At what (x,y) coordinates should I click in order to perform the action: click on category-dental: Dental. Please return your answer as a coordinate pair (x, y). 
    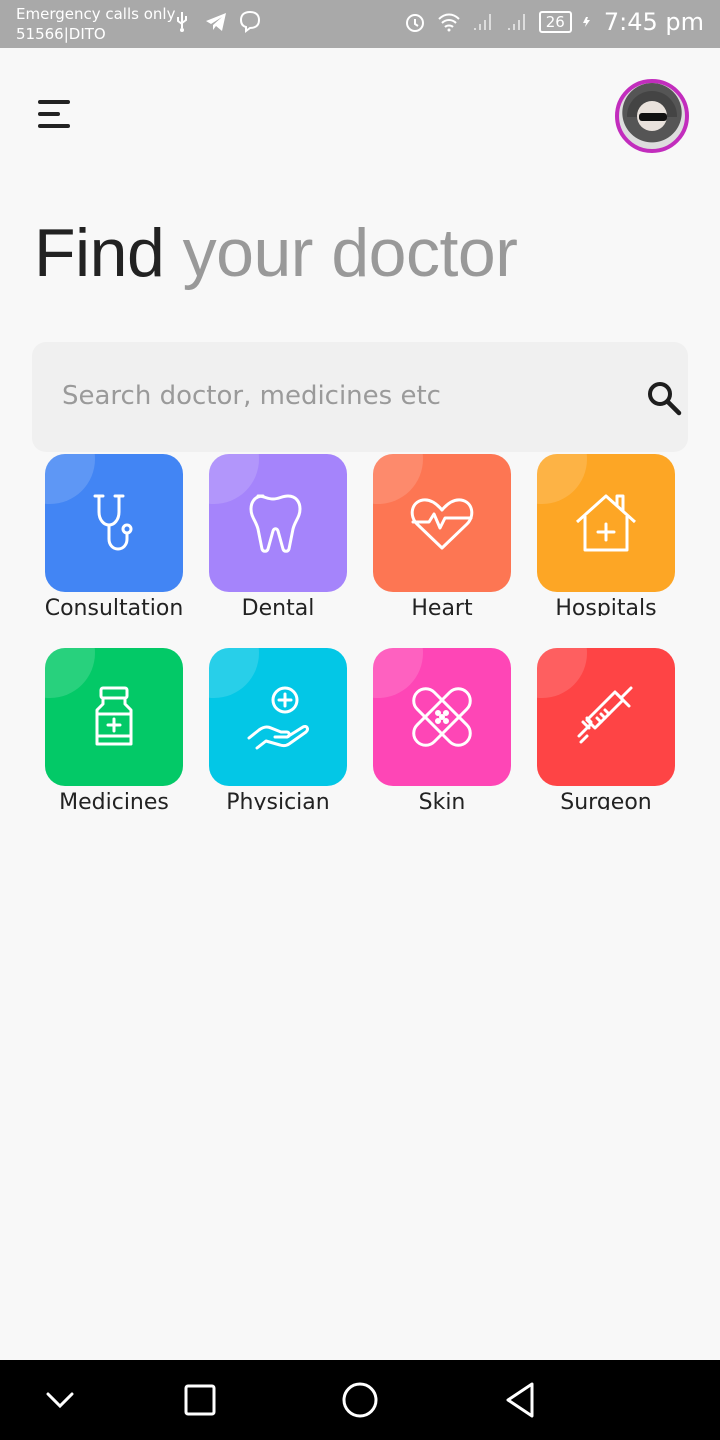
    Looking at the image, I should click on (278, 535).